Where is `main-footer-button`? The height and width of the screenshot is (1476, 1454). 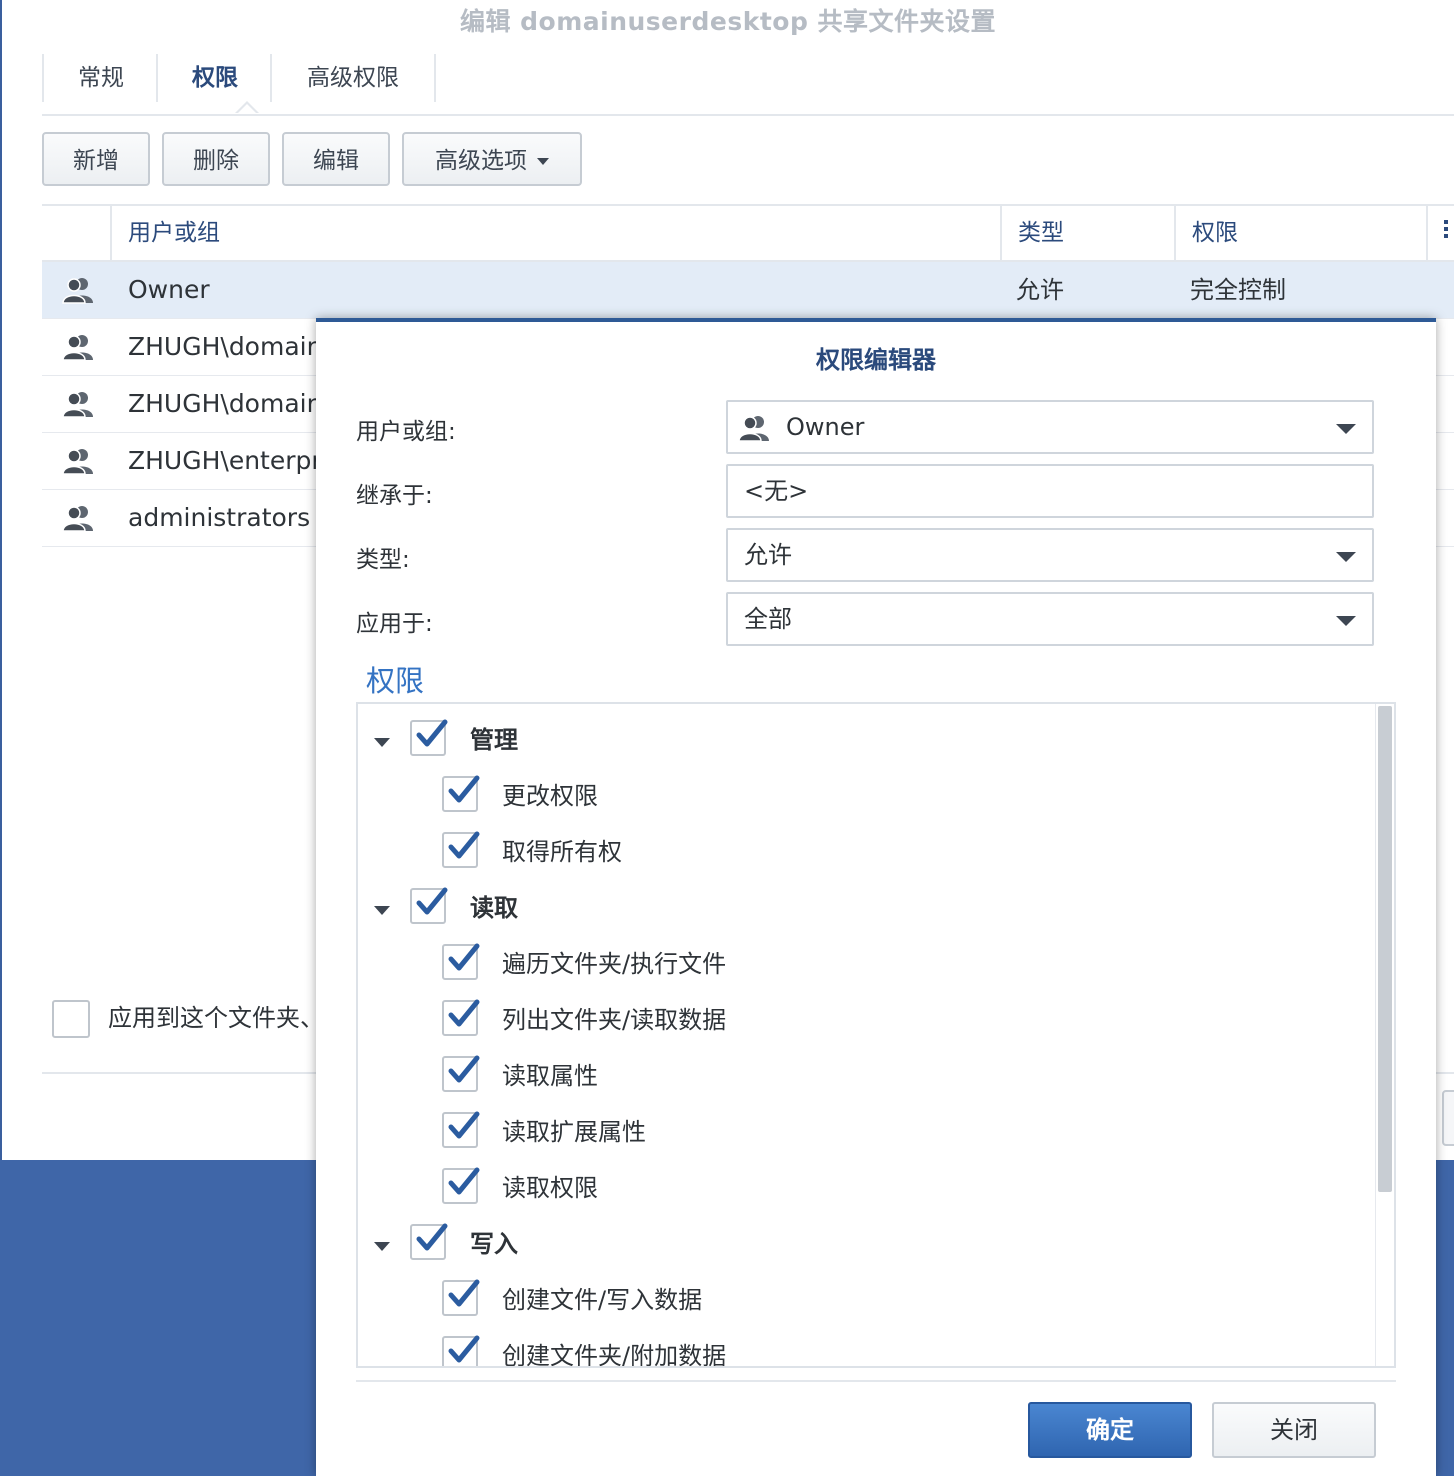
main-footer-button is located at coordinates (1448, 1118).